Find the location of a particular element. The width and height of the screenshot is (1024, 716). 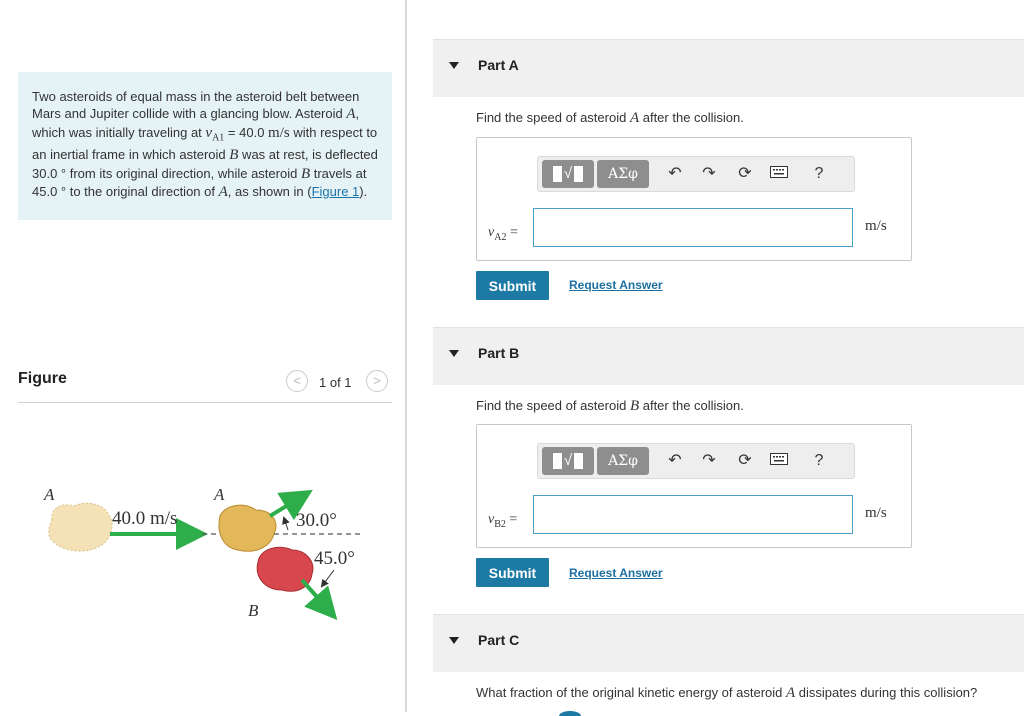

part-b-submit-button: Submit is located at coordinates (512, 572).